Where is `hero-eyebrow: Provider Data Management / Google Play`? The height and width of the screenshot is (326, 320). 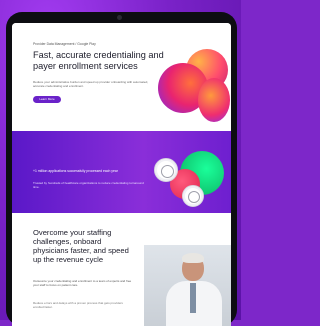 hero-eyebrow: Provider Data Management / Google Play is located at coordinates (64, 44).